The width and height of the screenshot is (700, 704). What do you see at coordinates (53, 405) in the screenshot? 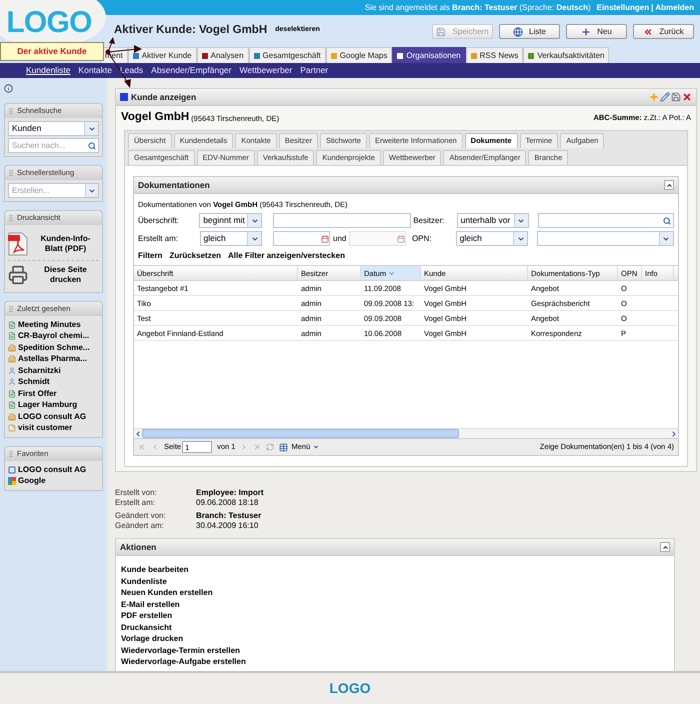
I see `recent-item: Lager Hamburg` at bounding box center [53, 405].